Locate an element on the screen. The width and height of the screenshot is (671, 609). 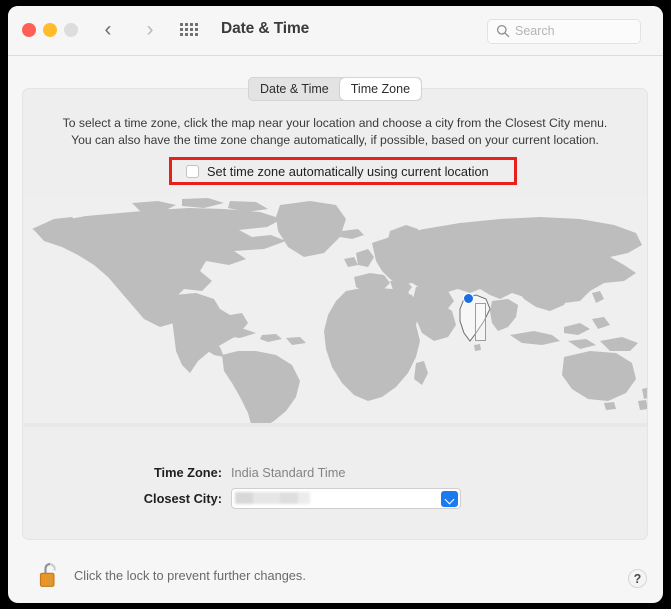
closest-city-popup-button is located at coordinates (346, 498).